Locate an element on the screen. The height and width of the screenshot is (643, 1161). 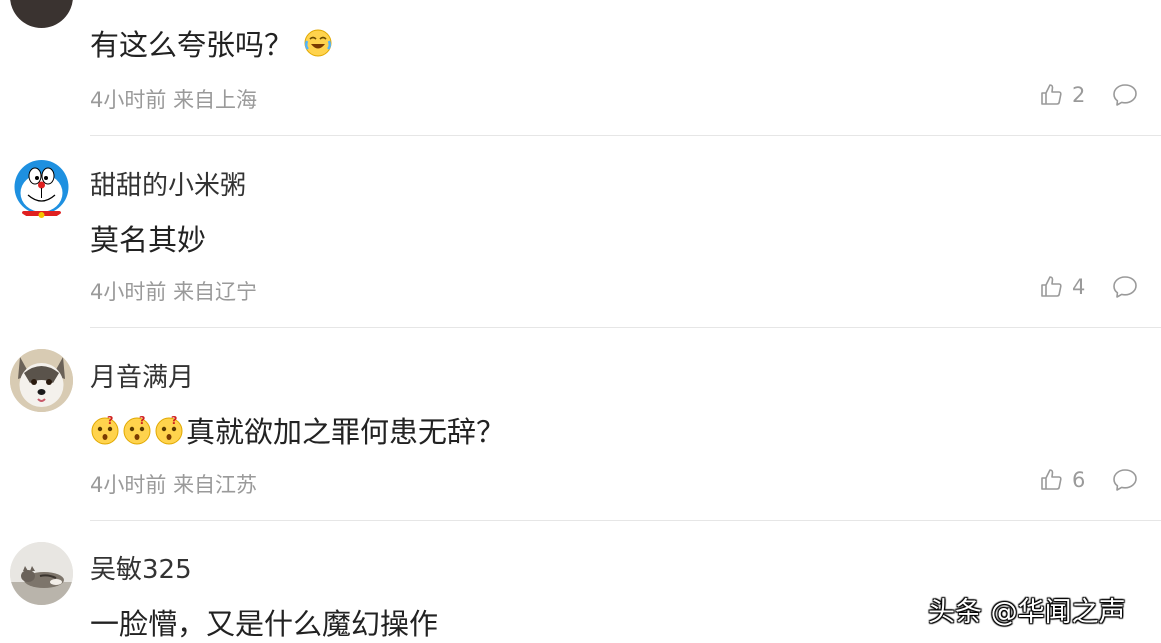
username: 吴敏325 is located at coordinates (141, 567).